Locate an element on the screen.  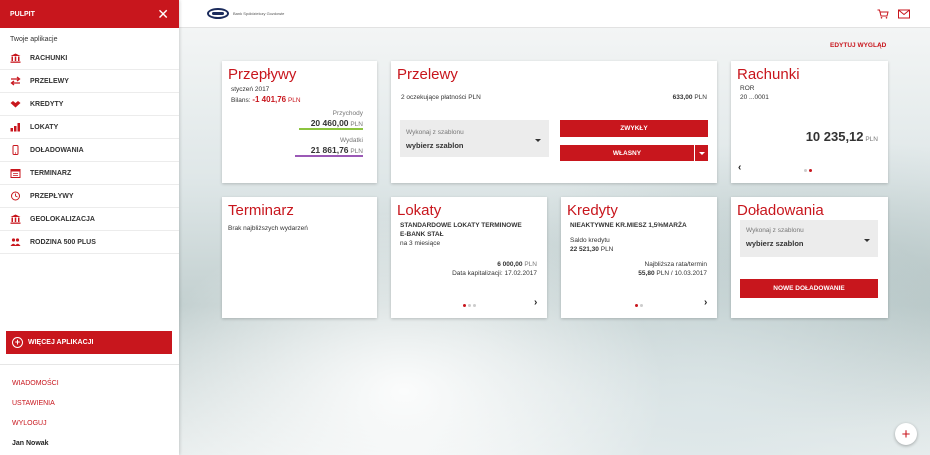
messages-link: WIADOMOŚCI is located at coordinates (89, 383).